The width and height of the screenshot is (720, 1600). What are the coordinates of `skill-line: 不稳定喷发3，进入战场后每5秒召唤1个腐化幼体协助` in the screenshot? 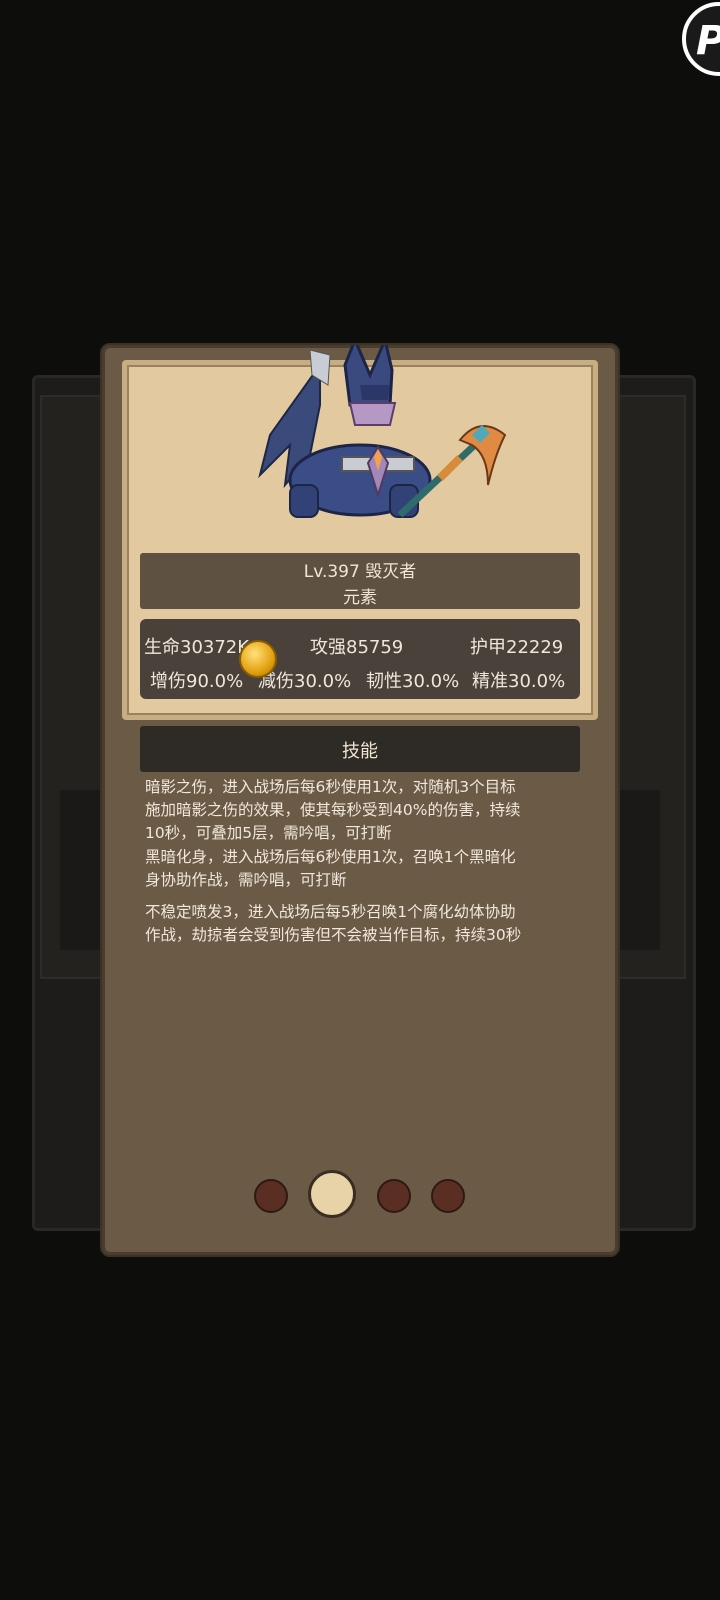 It's located at (330, 912).